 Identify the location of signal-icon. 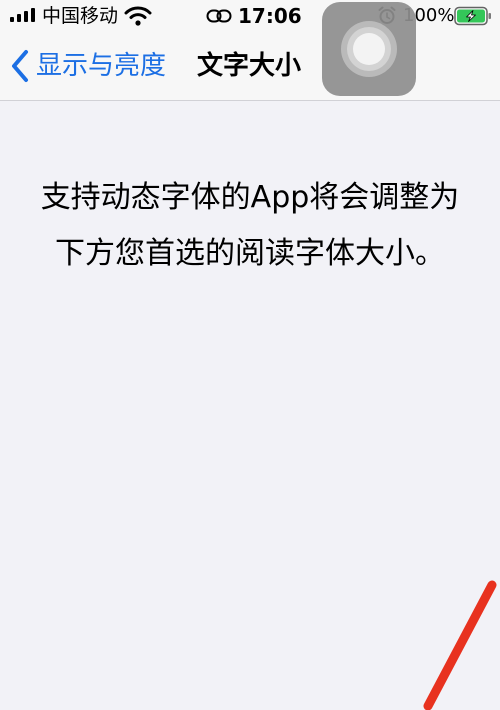
(22, 15).